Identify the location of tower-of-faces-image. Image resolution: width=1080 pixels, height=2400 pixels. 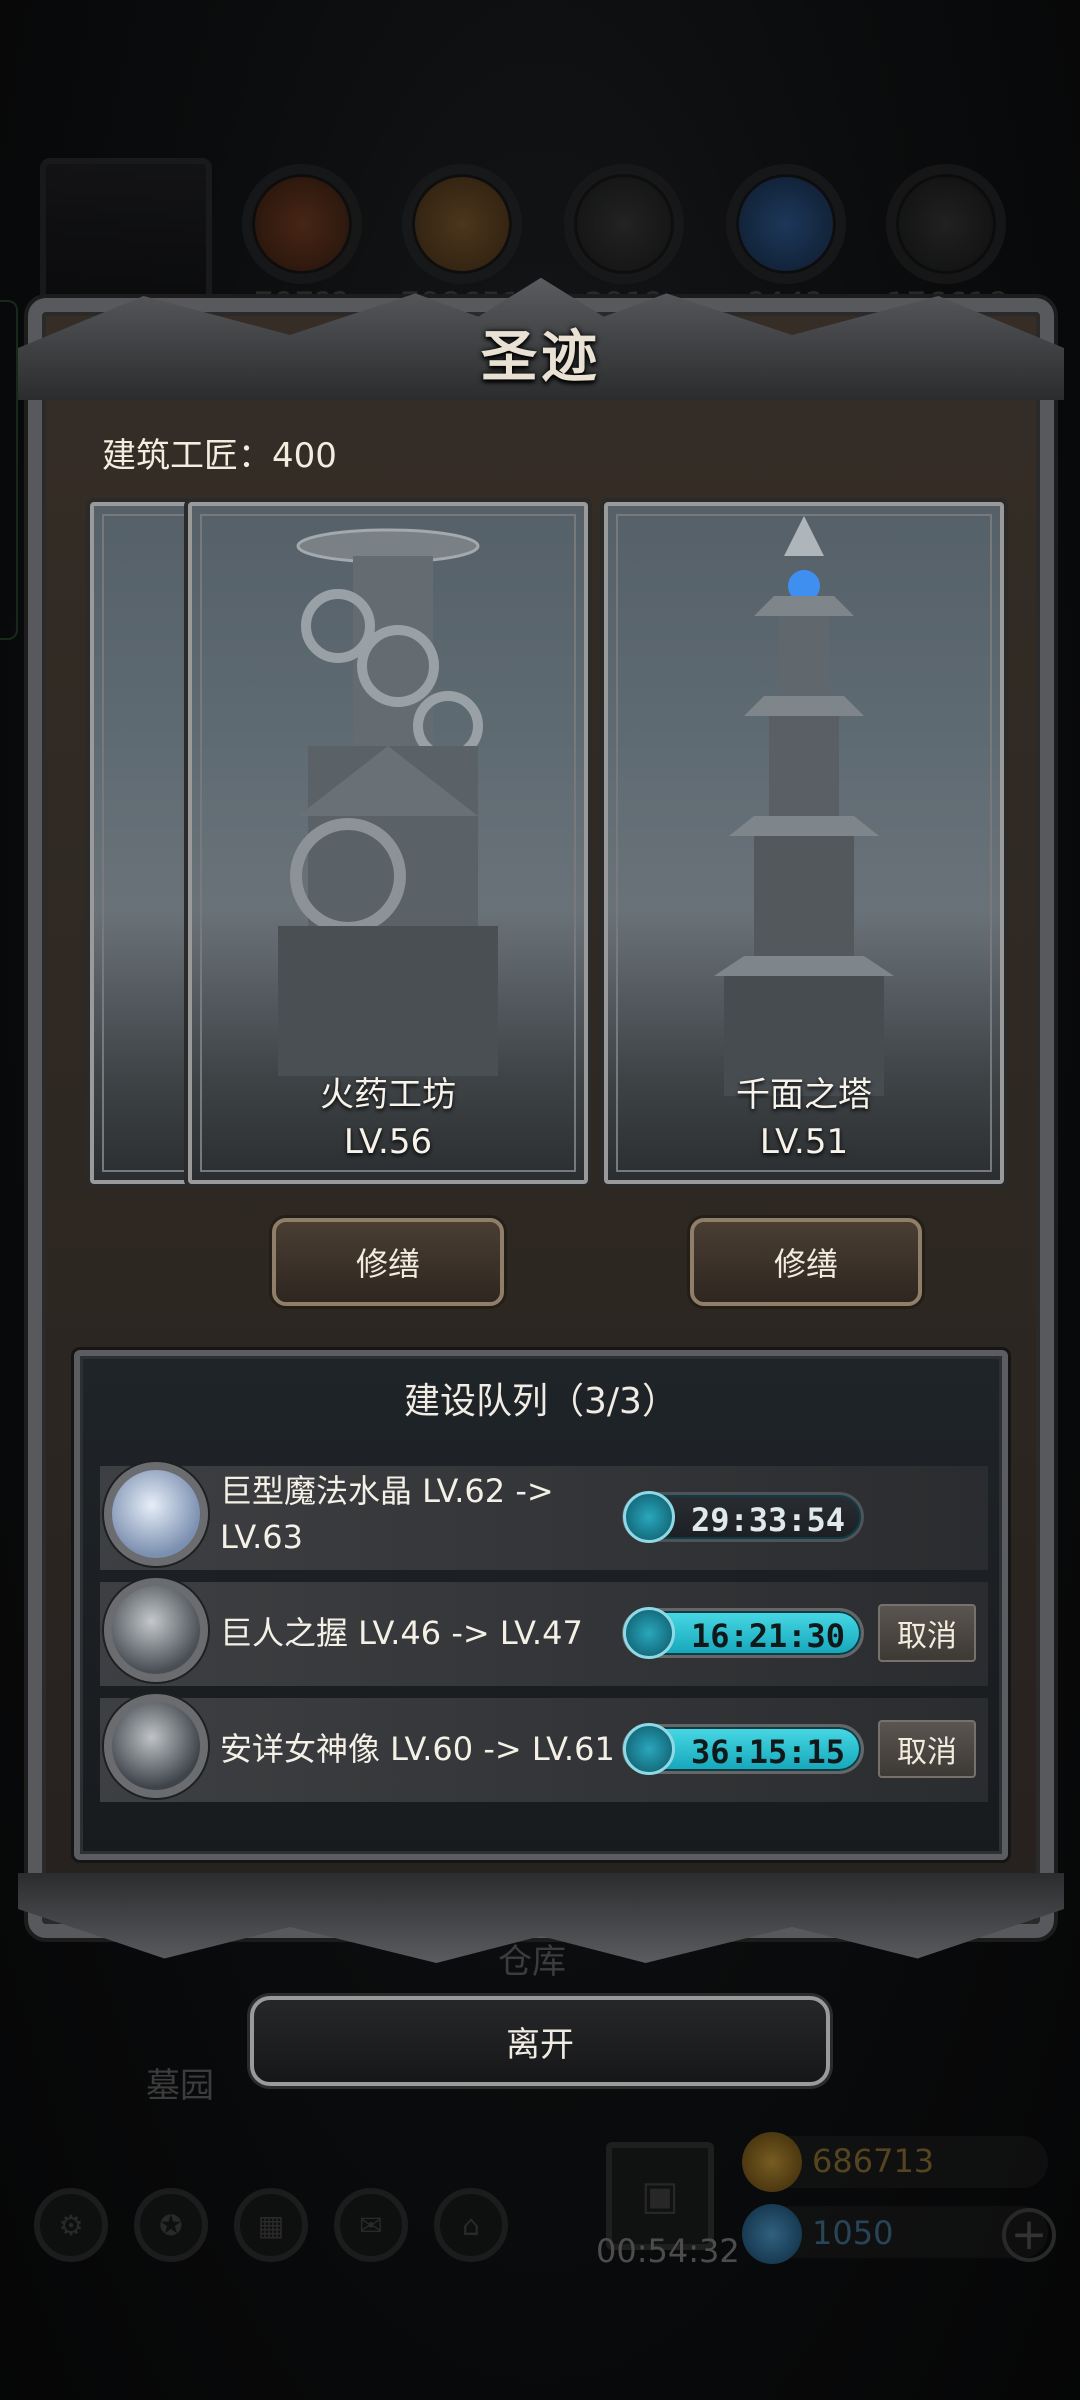
(804, 806).